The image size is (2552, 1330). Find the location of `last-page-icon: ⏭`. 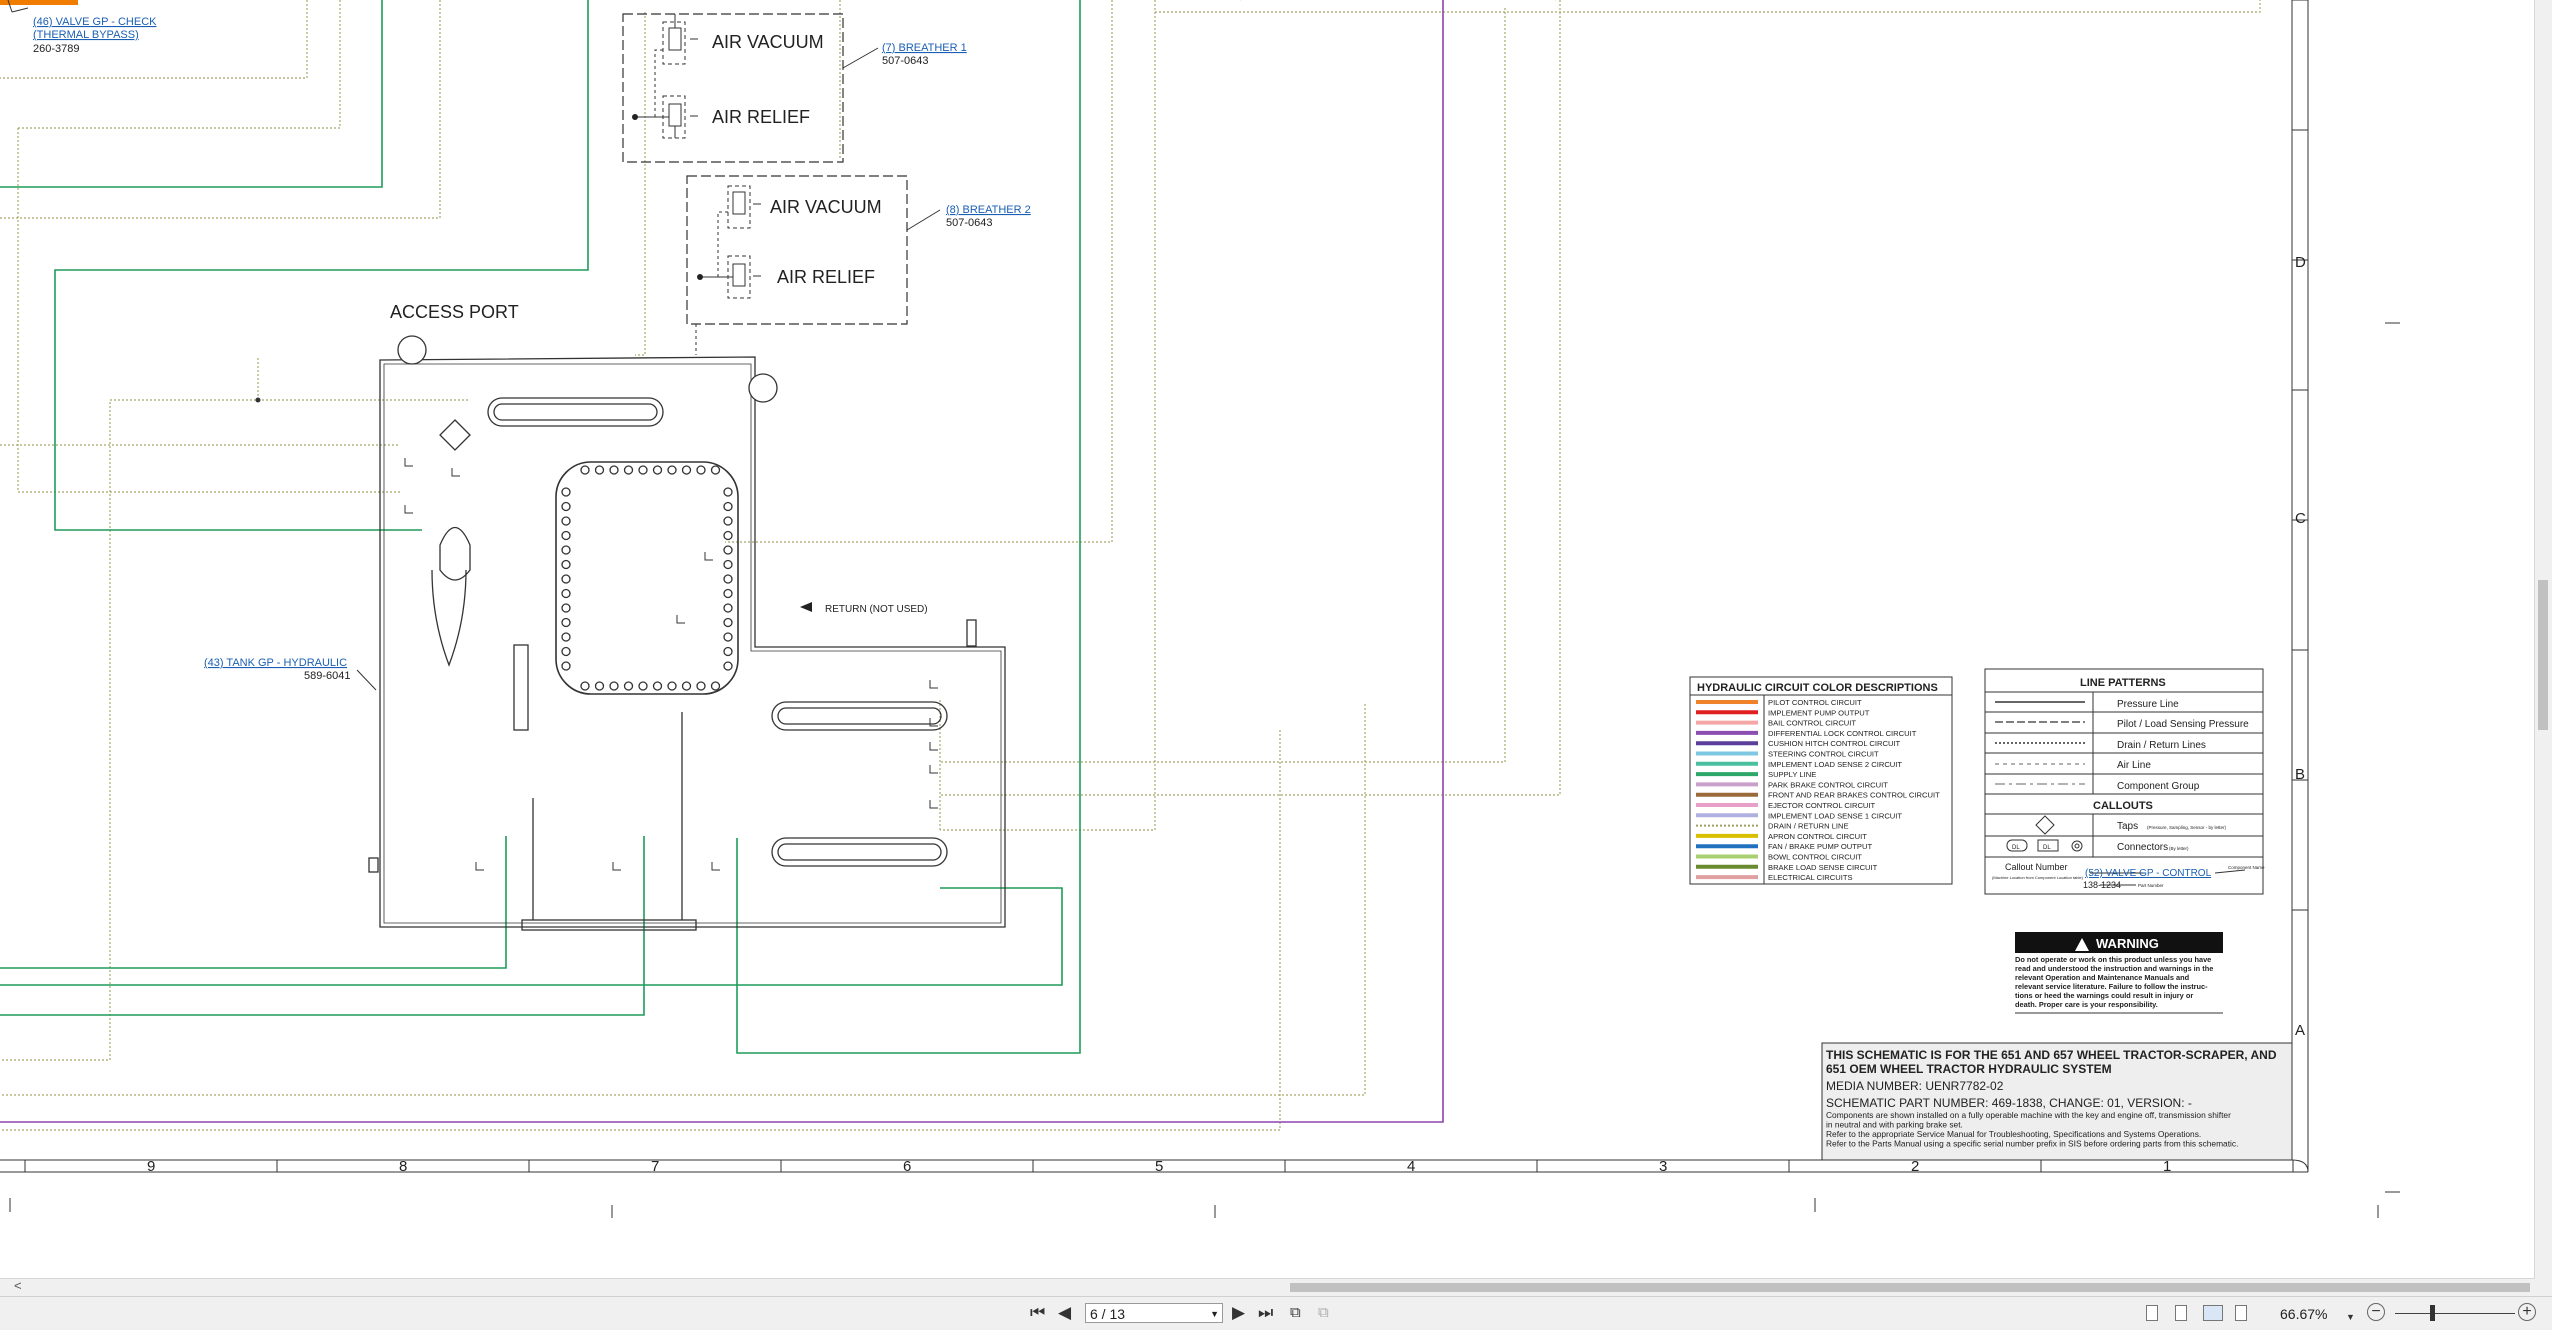

last-page-icon: ⏭ is located at coordinates (1265, 1313).